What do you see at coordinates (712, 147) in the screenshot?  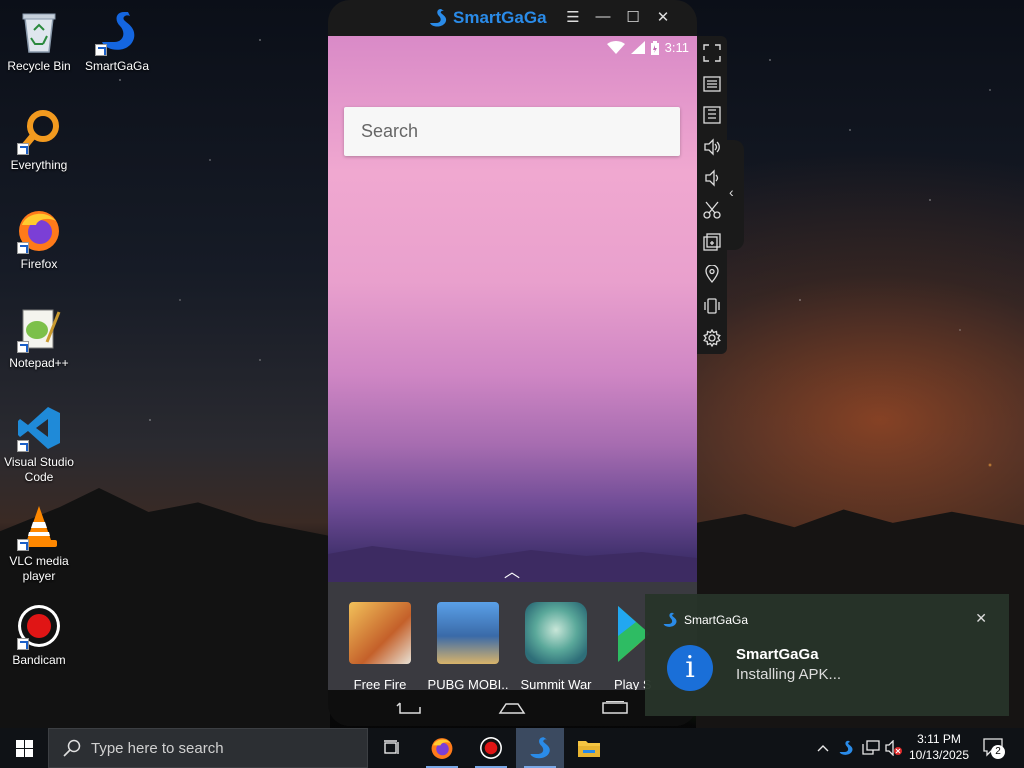 I see `volume-up-icon` at bounding box center [712, 147].